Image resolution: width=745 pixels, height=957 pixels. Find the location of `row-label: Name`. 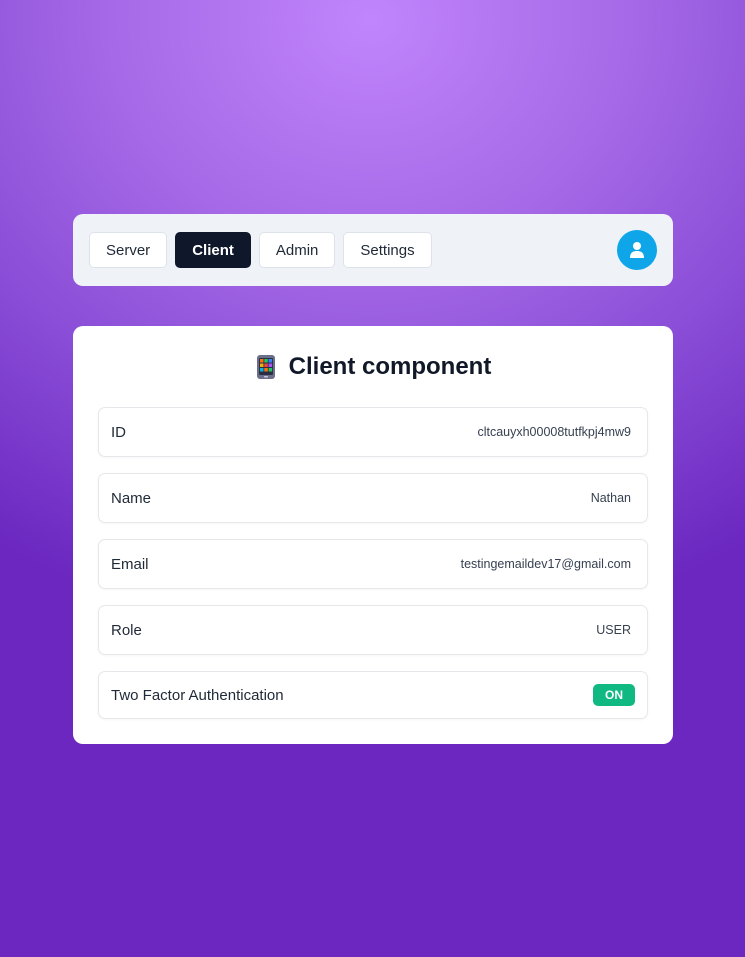

row-label: Name is located at coordinates (131, 498).